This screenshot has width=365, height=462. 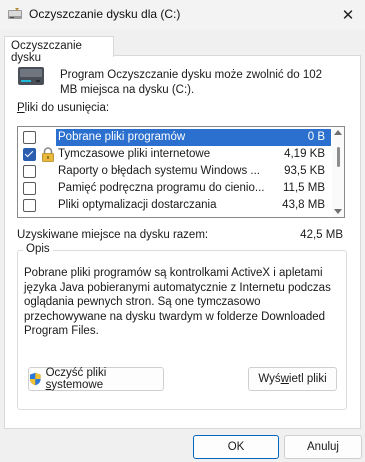 I want to click on item-size: 0 B, so click(x=316, y=137).